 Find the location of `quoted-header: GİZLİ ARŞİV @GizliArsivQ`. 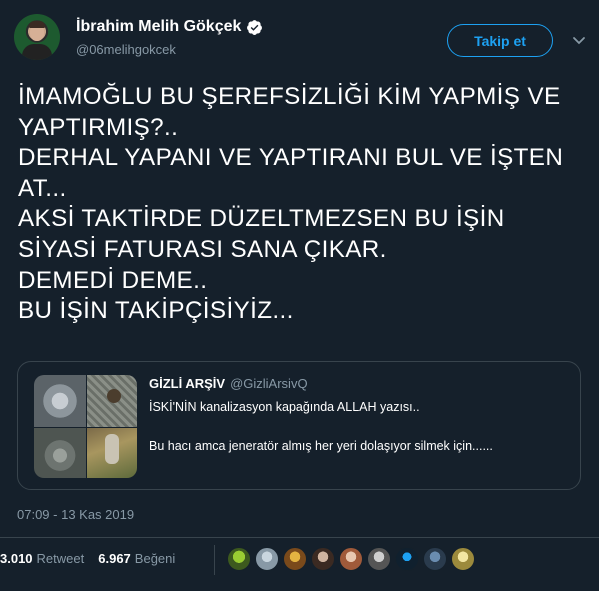

quoted-header: GİZLİ ARŞİV @GizliArsivQ is located at coordinates (228, 383).